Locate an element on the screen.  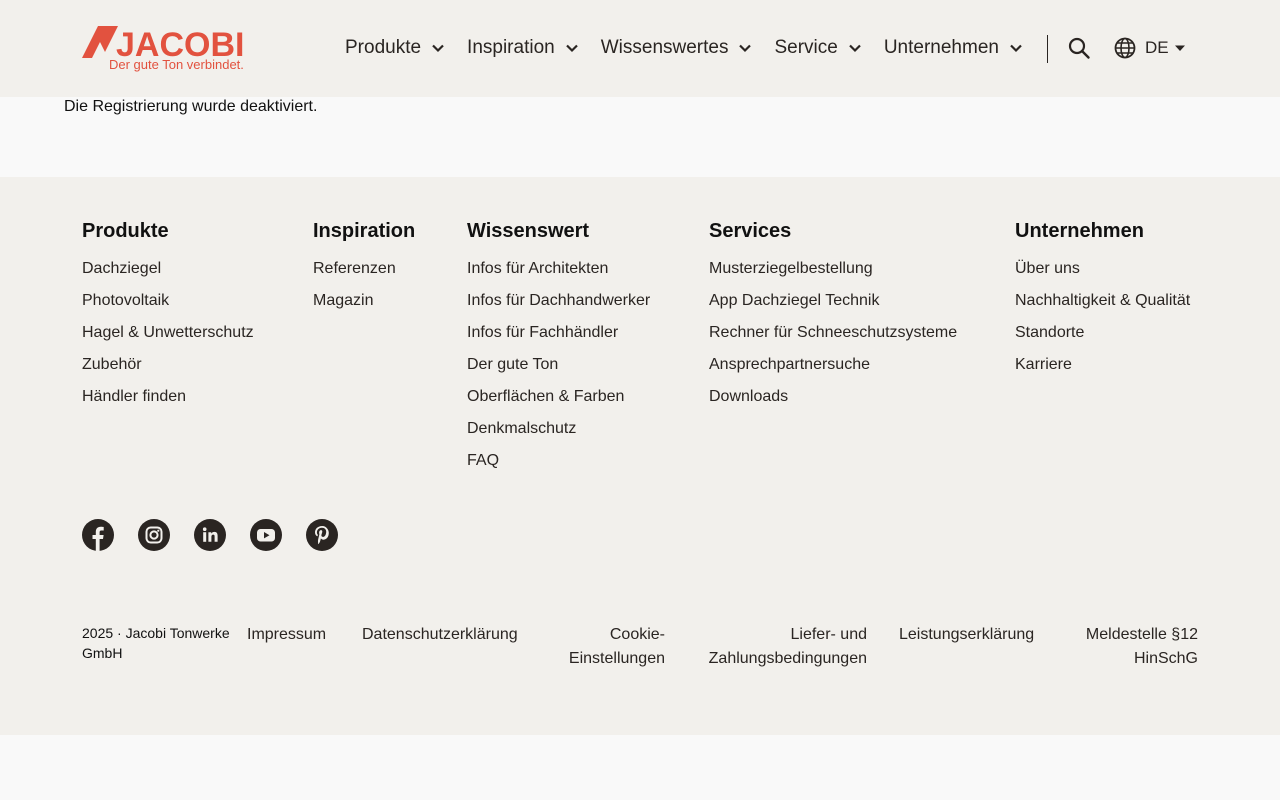
footer-link: Denkmalschutz is located at coordinates (558, 429).